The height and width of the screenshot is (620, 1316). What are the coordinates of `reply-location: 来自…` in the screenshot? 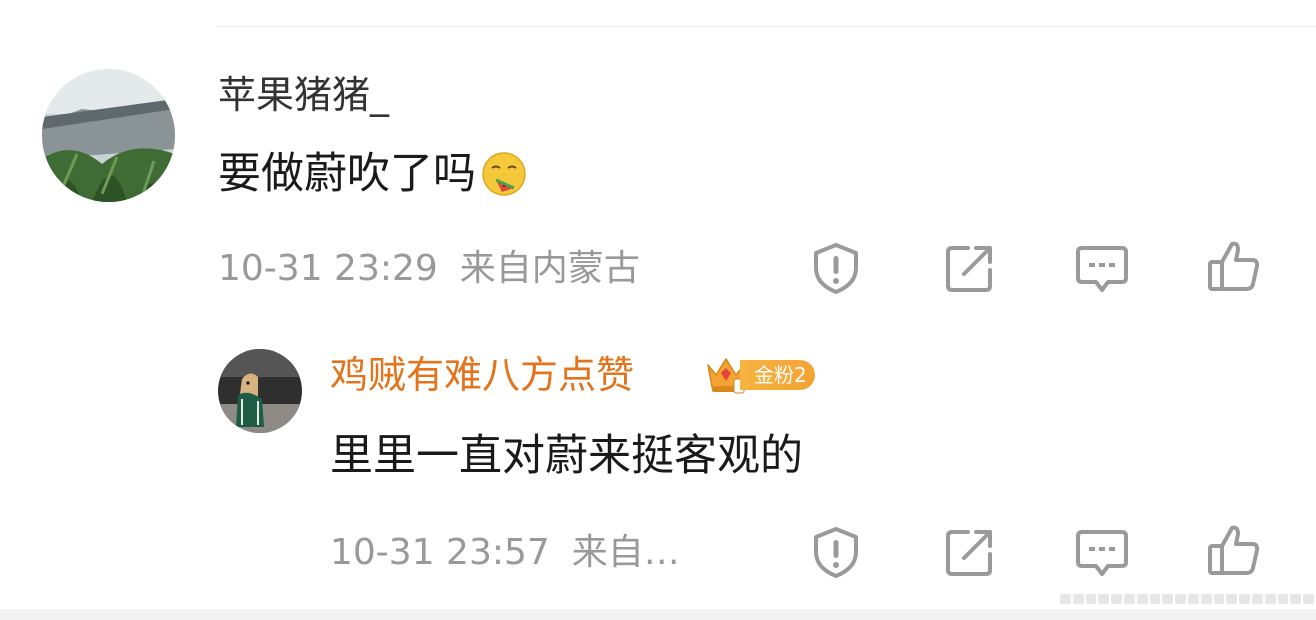 It's located at (625, 552).